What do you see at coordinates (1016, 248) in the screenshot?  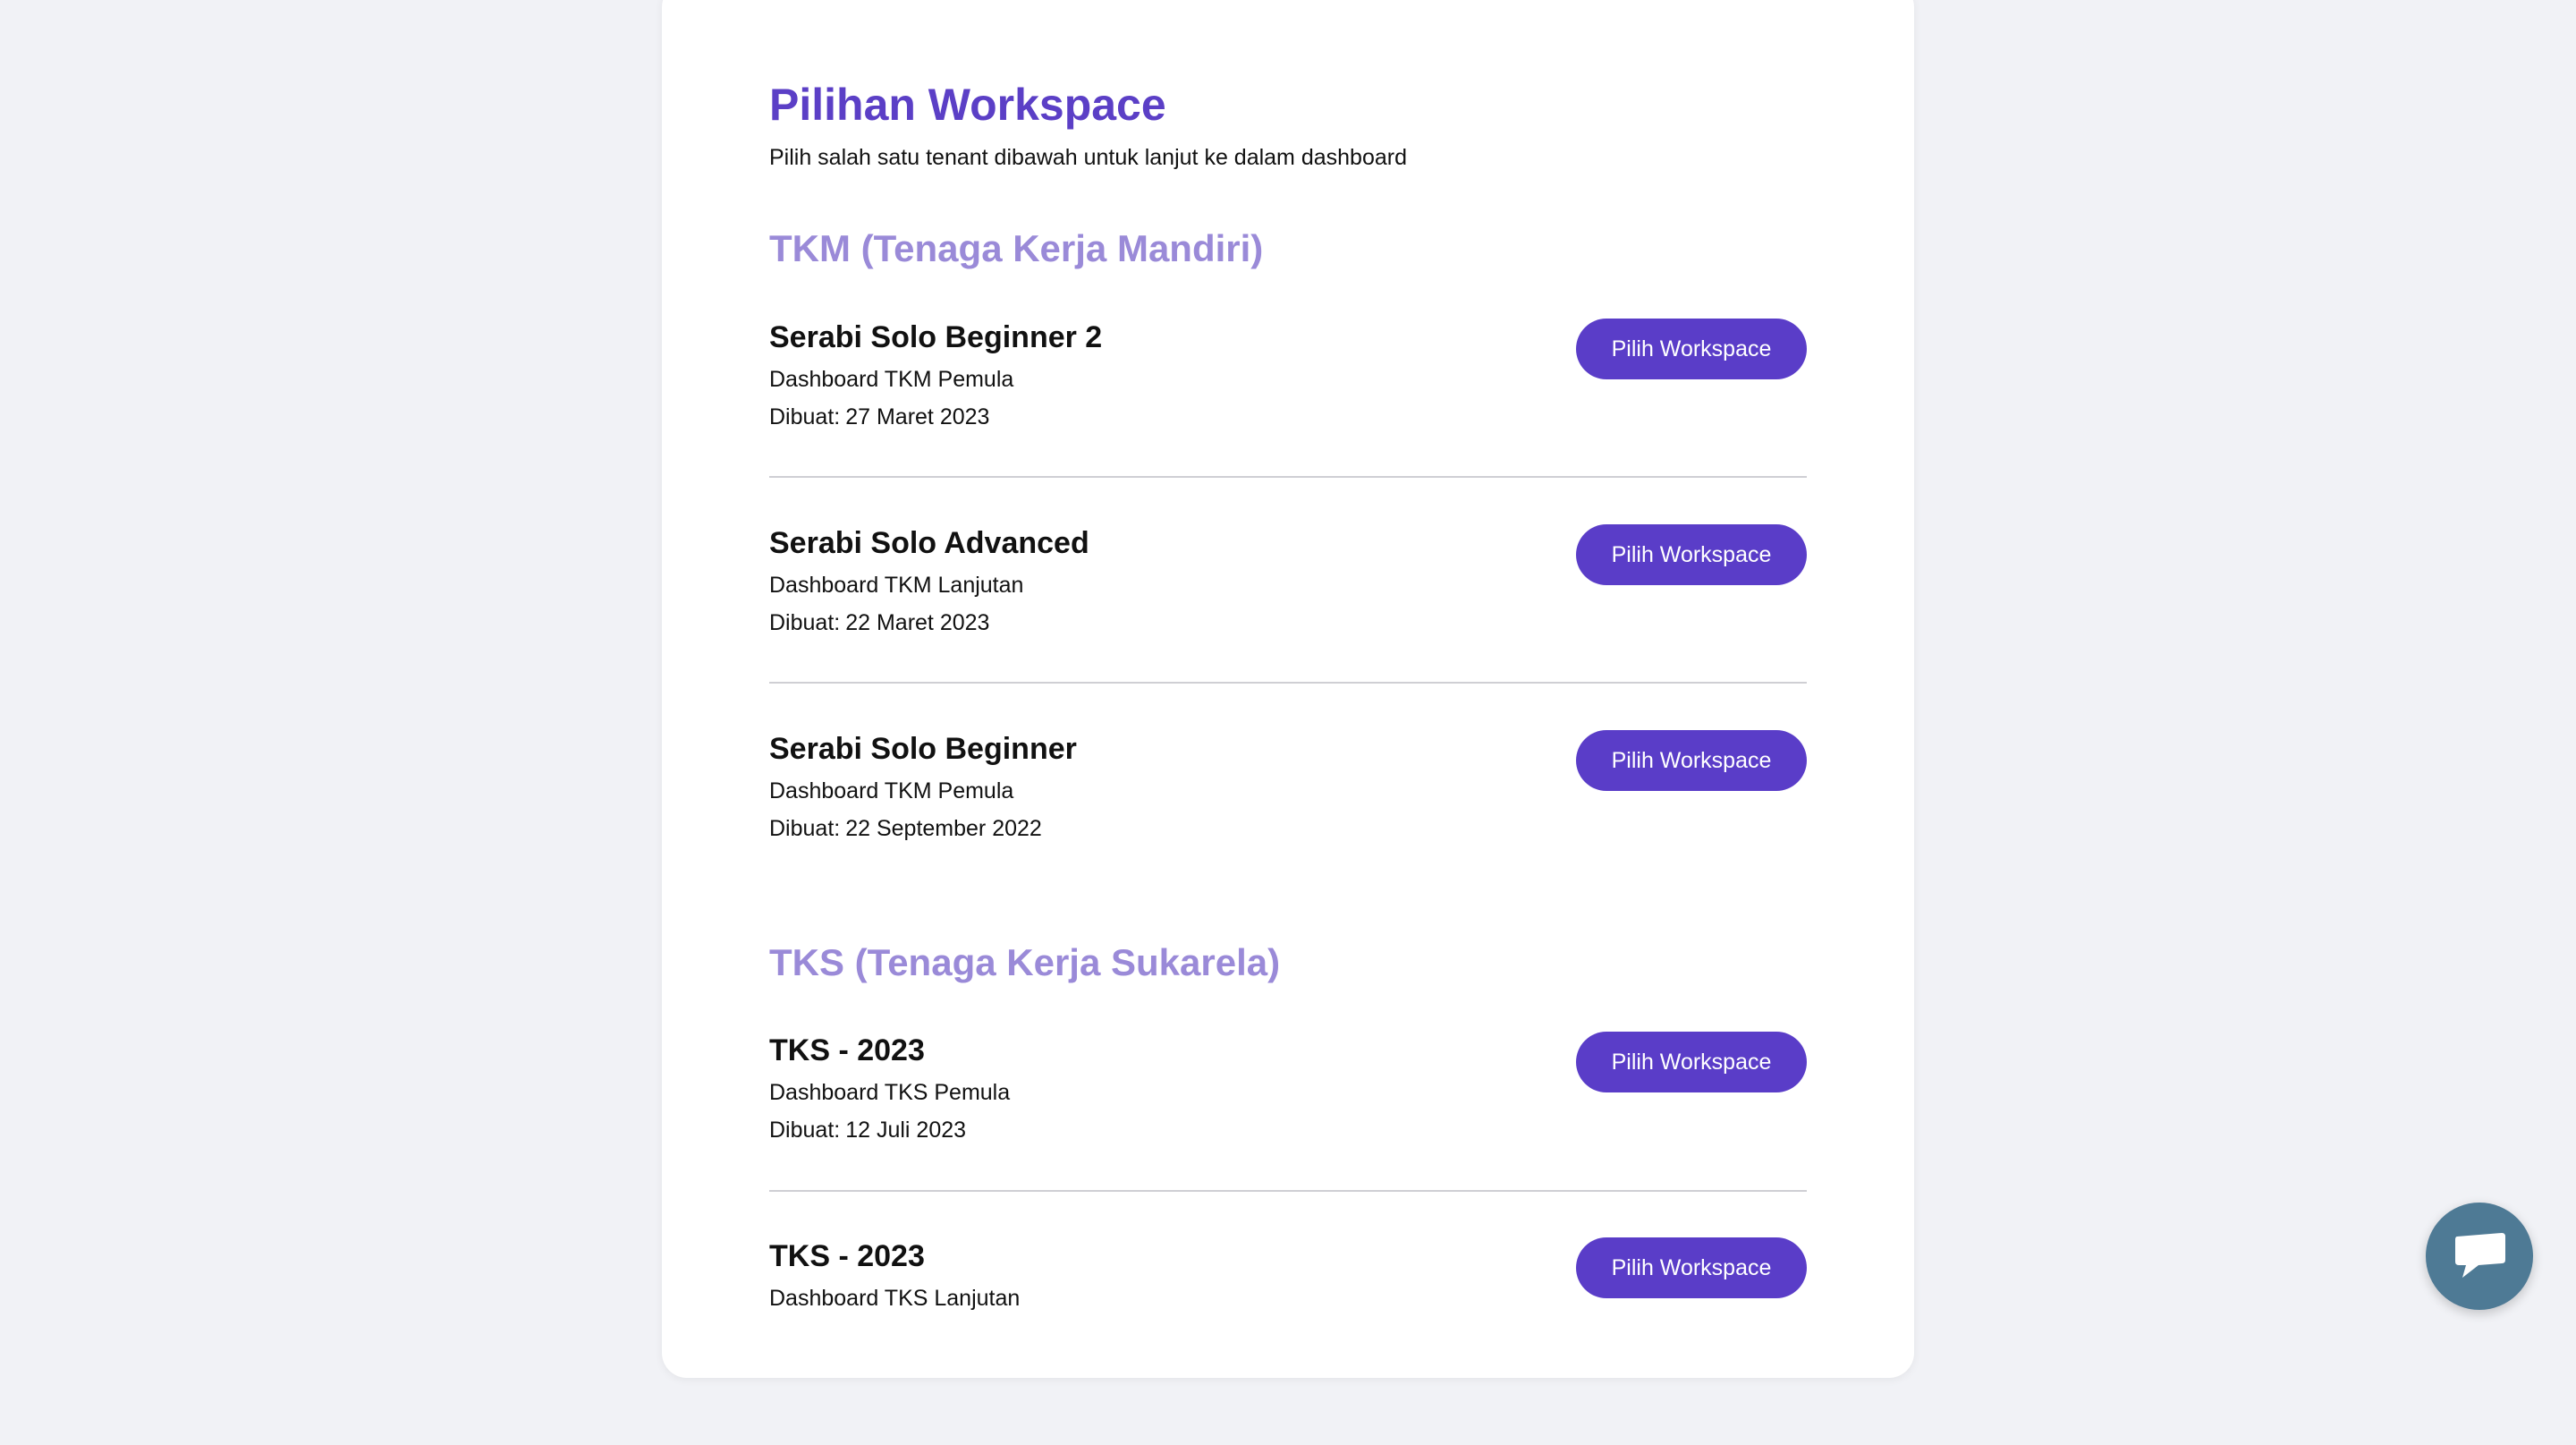 I see `section-title-tkm: TKM (Tenaga Kerja Mandiri)` at bounding box center [1016, 248].